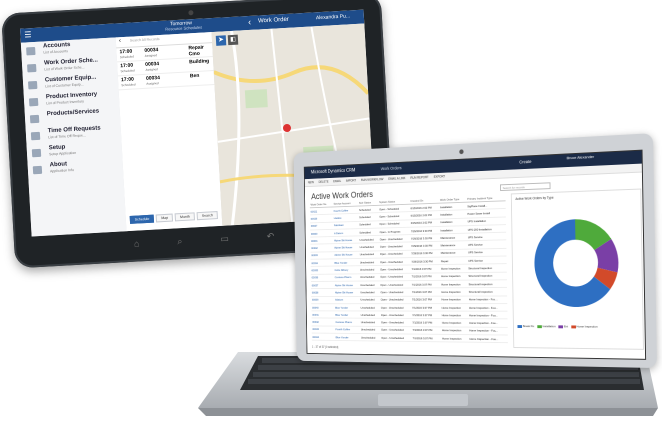 The height and width of the screenshot is (426, 662). I want to click on table-cell: 00044, so click(323, 337).